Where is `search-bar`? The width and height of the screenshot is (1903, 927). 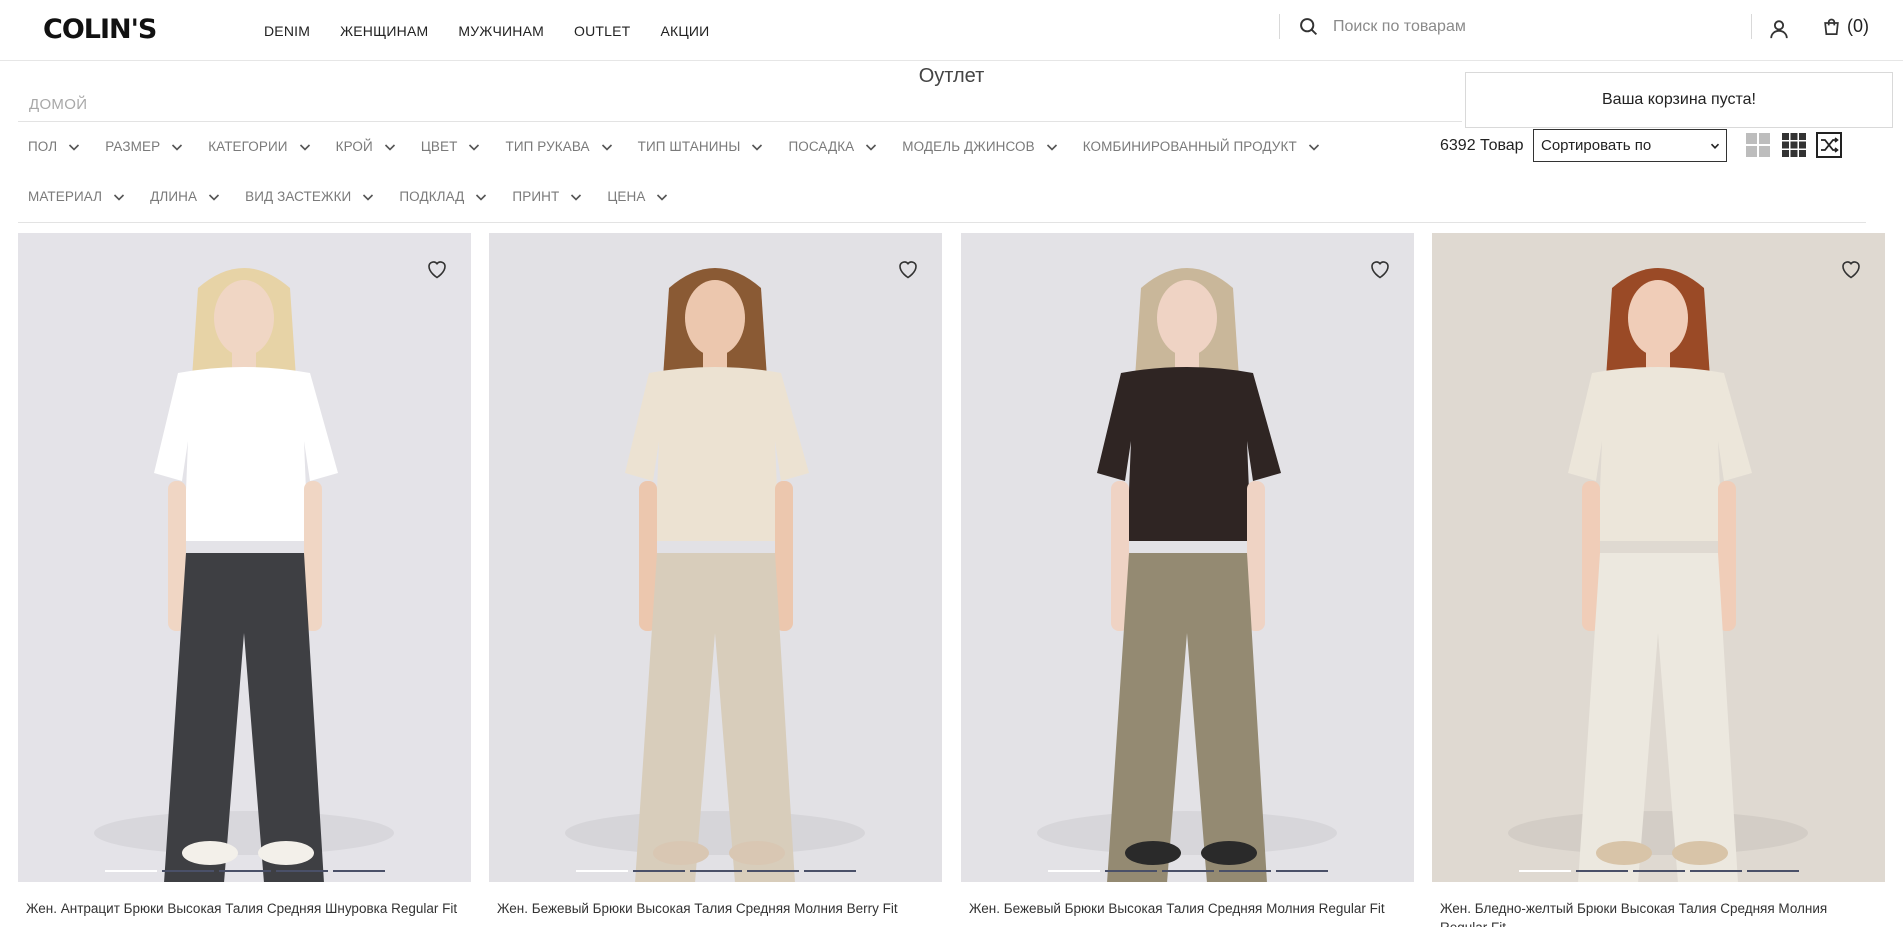 search-bar is located at coordinates (1515, 26).